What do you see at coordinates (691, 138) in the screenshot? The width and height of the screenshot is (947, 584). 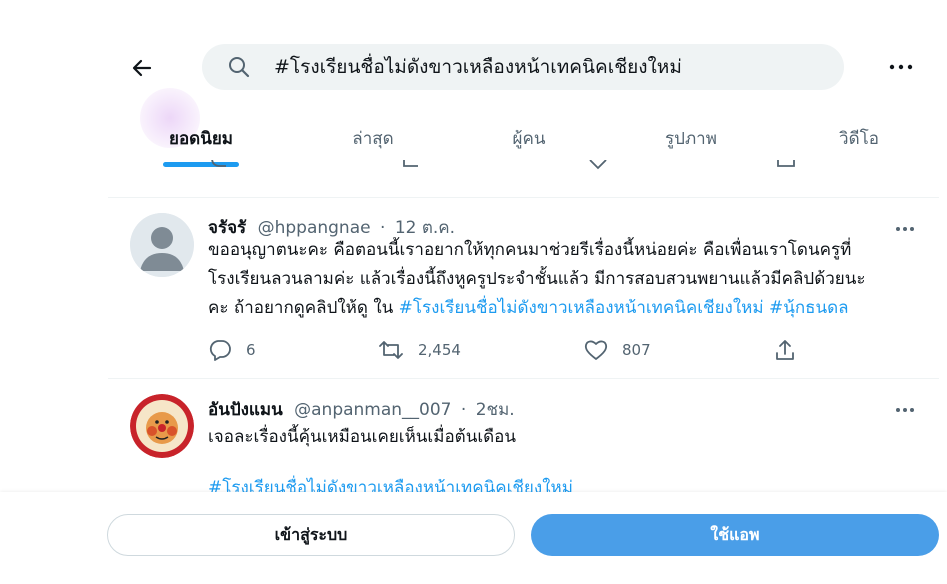 I see `tab-photos: รูปภาพ` at bounding box center [691, 138].